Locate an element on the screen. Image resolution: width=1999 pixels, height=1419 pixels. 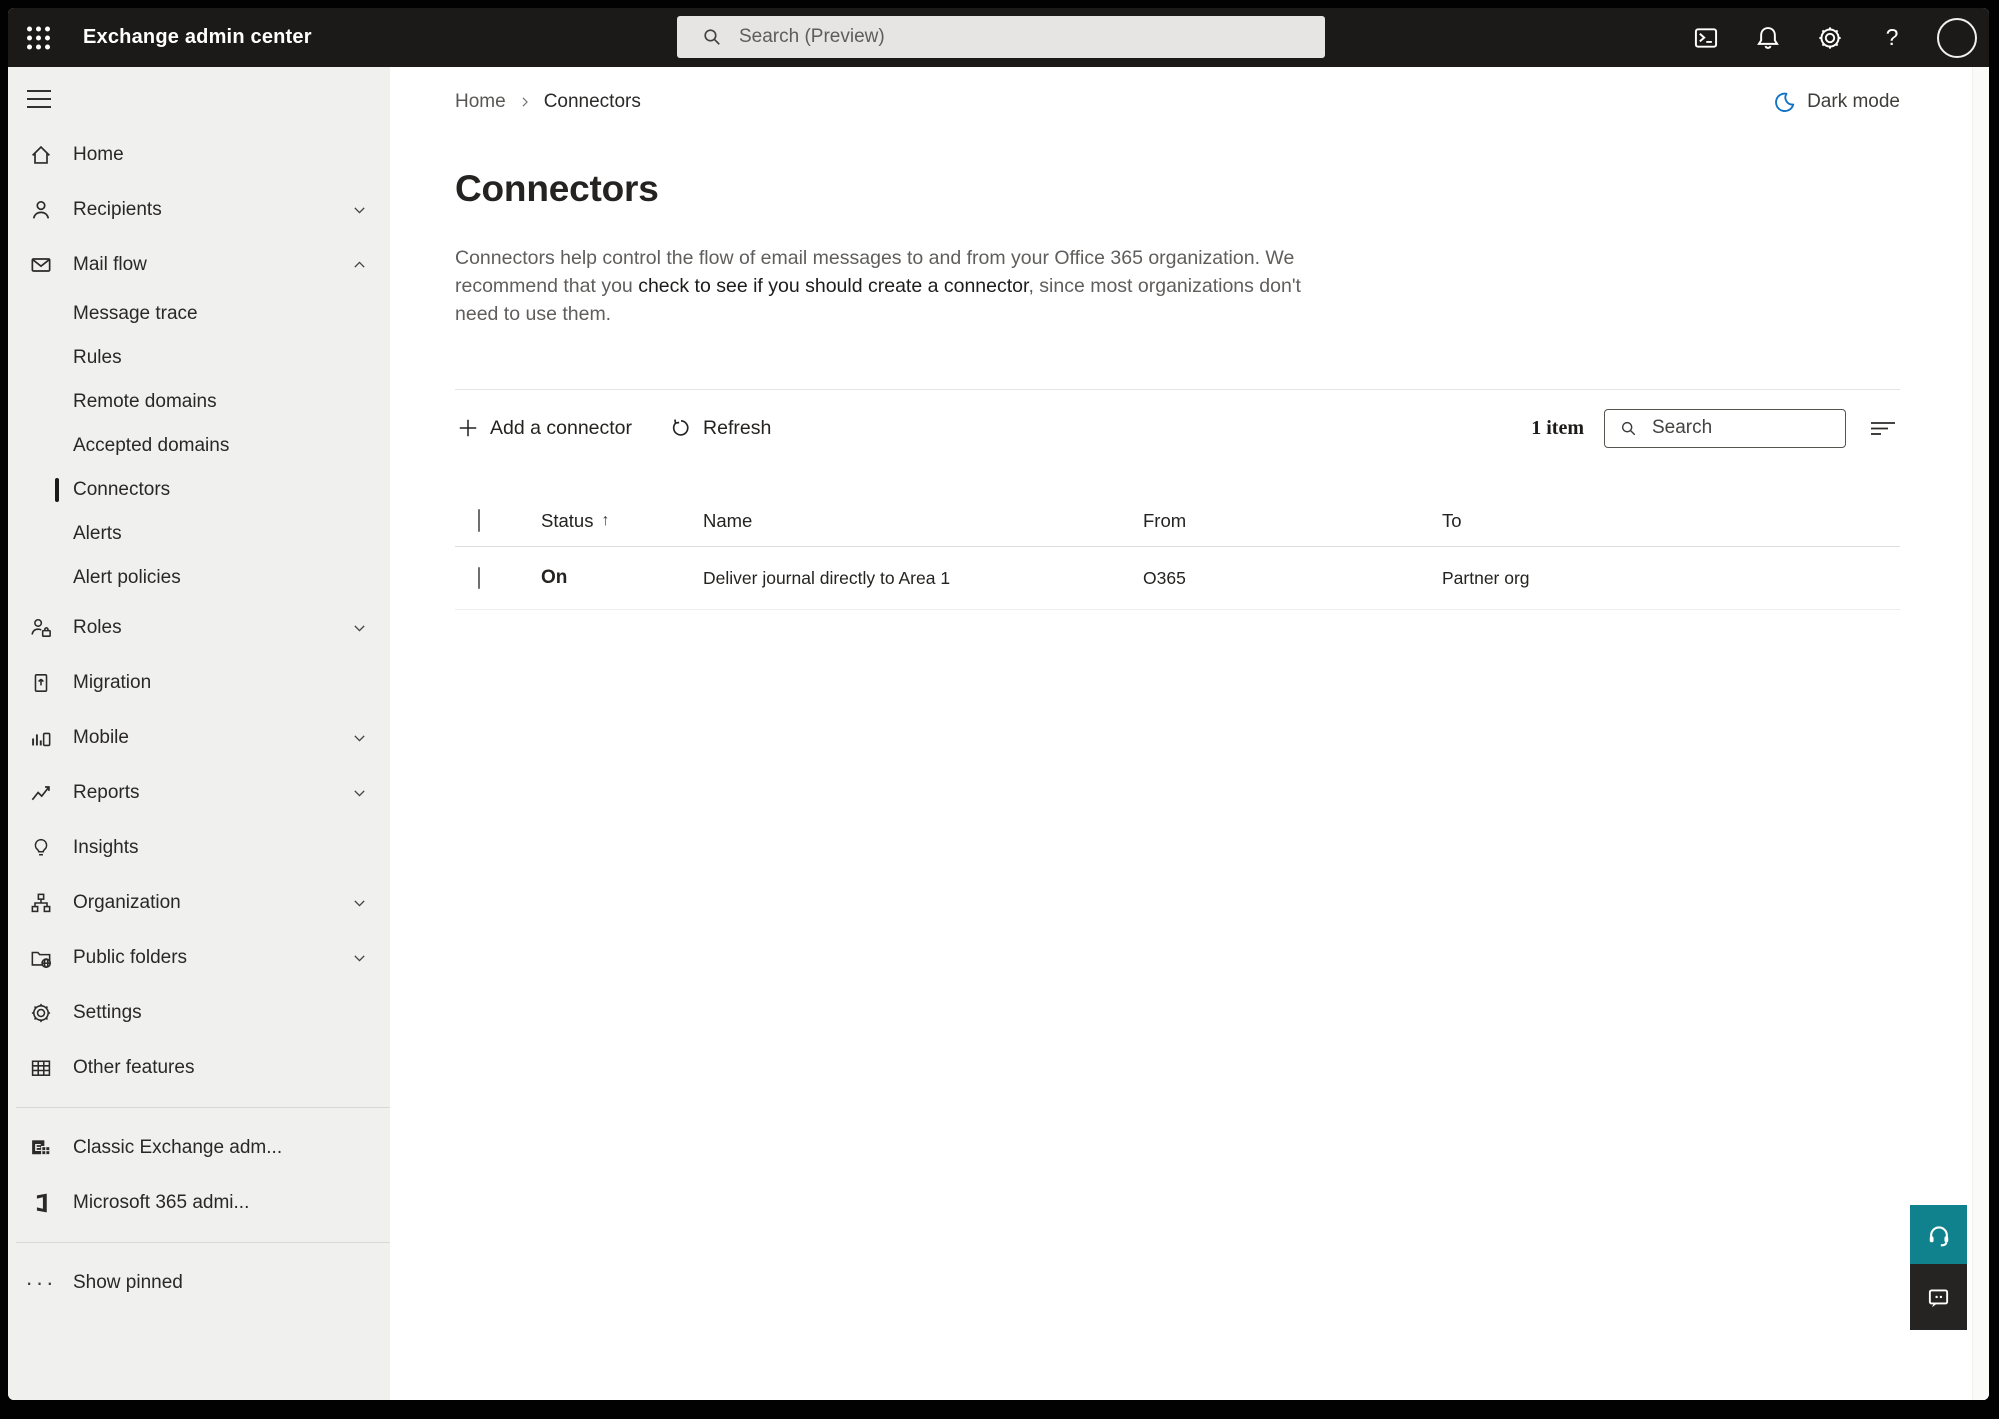
notifications-bell-icon is located at coordinates (1768, 38).